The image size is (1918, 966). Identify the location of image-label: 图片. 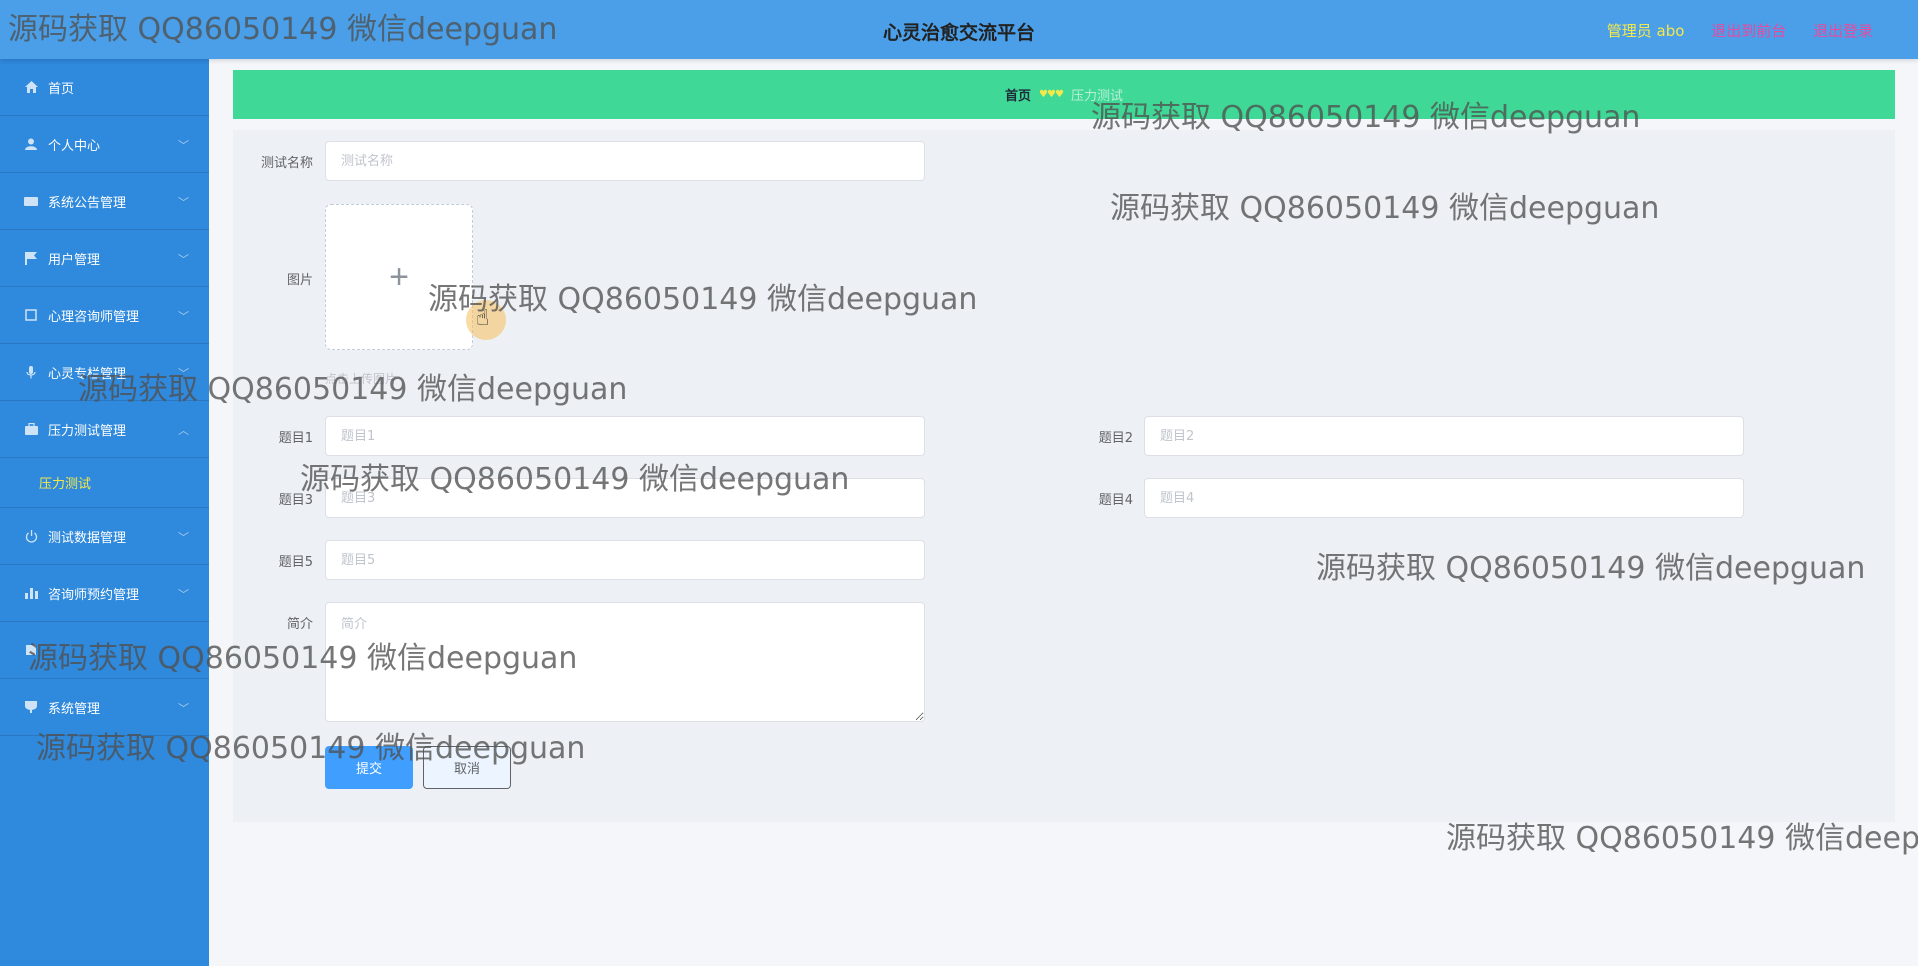
(299, 280).